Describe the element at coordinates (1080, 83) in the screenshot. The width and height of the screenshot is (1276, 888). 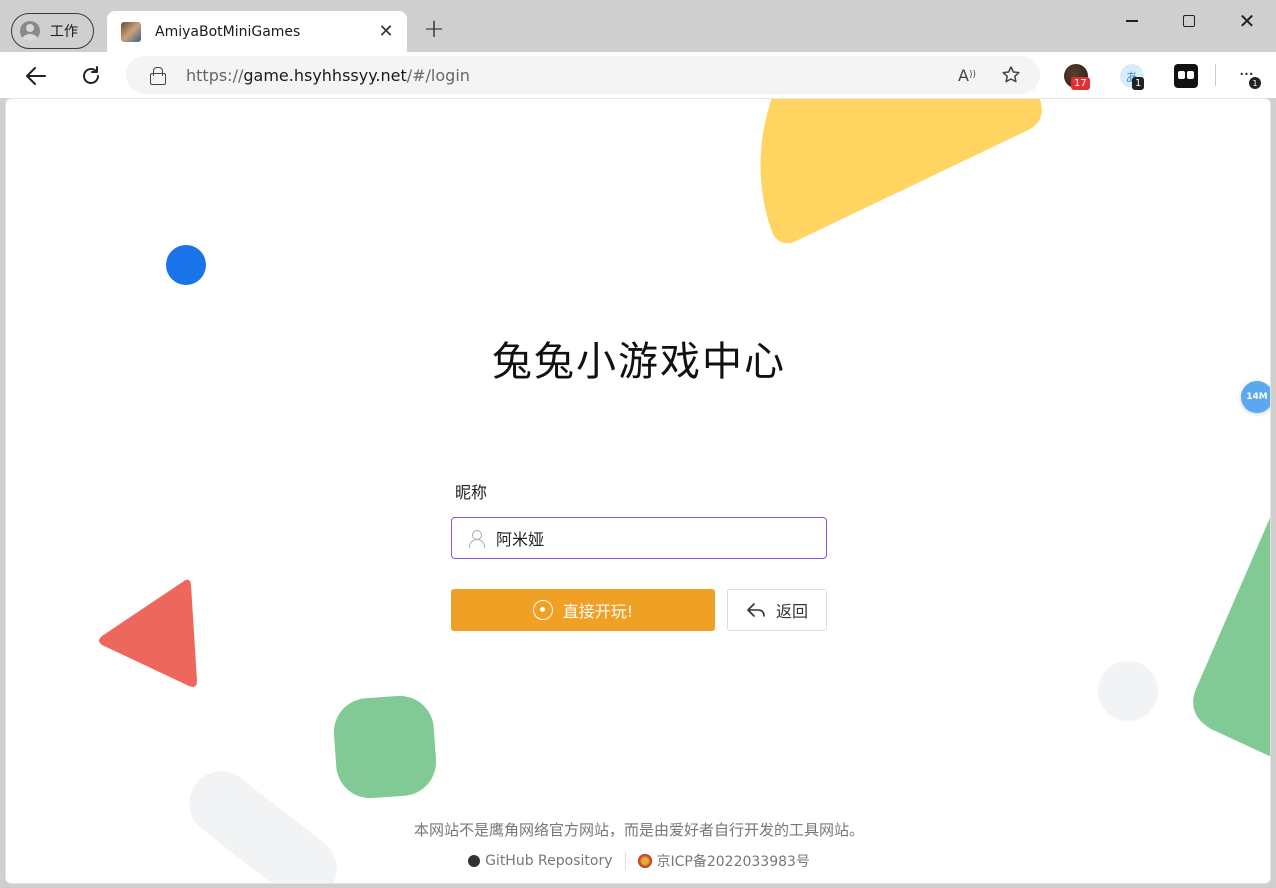
I see `extension-badge-count: 17` at that location.